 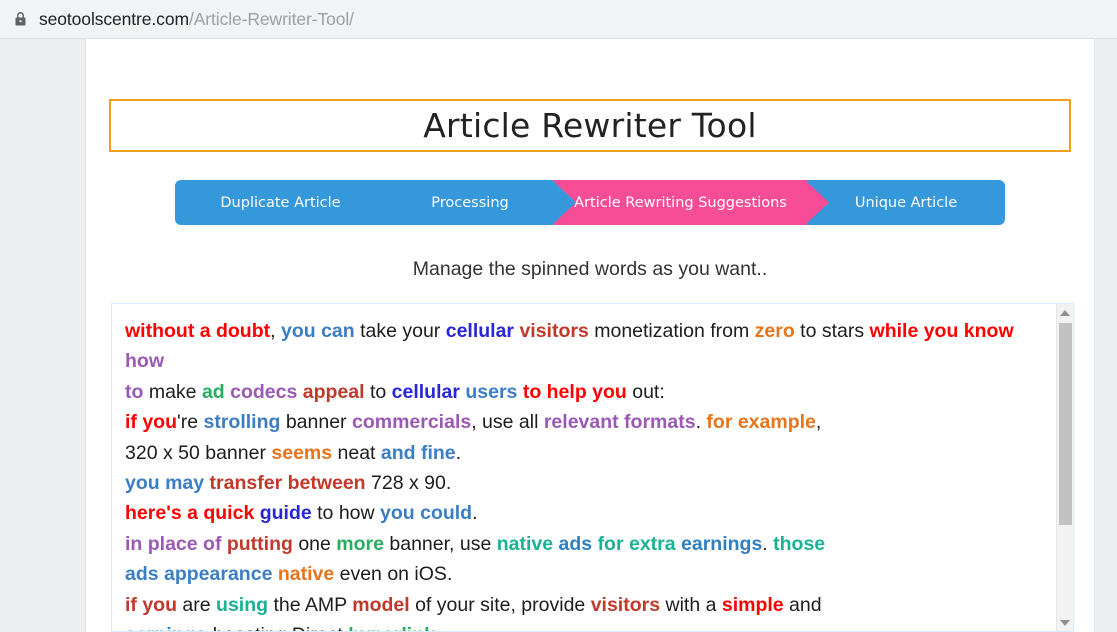 What do you see at coordinates (293, 452) in the screenshot?
I see `article-line: 320 x 50 banner seems neat and fine.` at bounding box center [293, 452].